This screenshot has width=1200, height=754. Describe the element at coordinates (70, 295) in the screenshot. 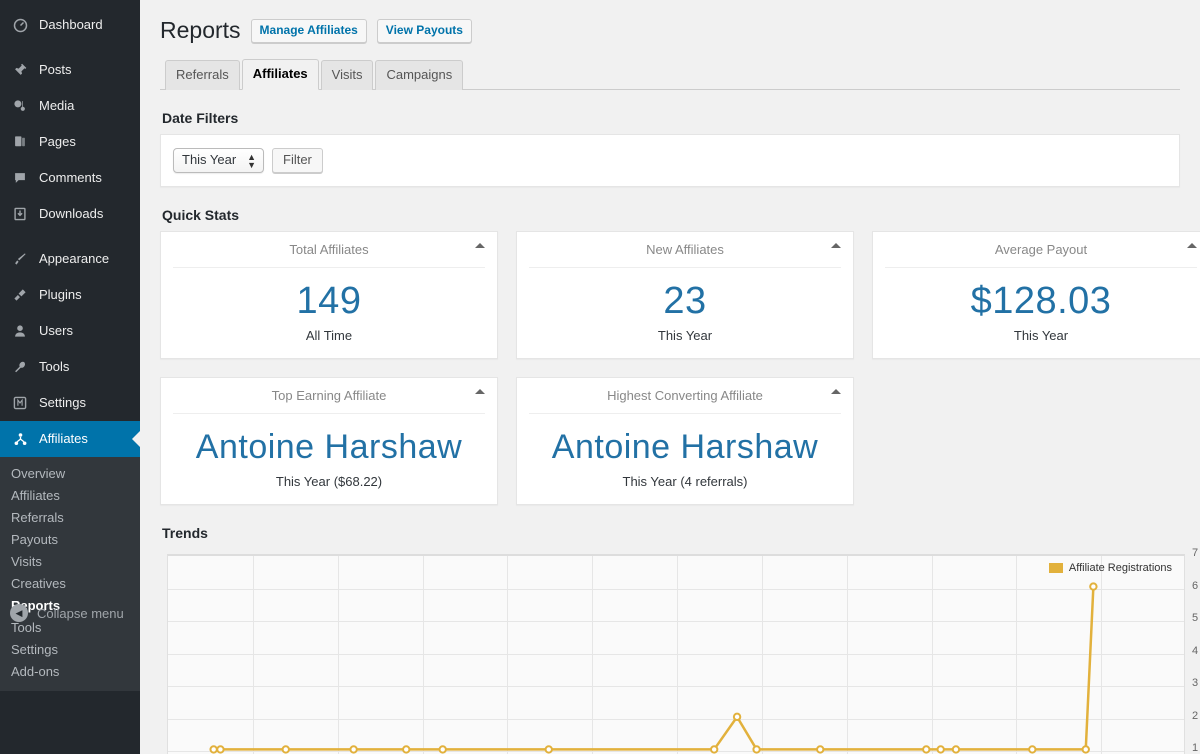

I see `sidebar-item-plugins: Plugins` at that location.